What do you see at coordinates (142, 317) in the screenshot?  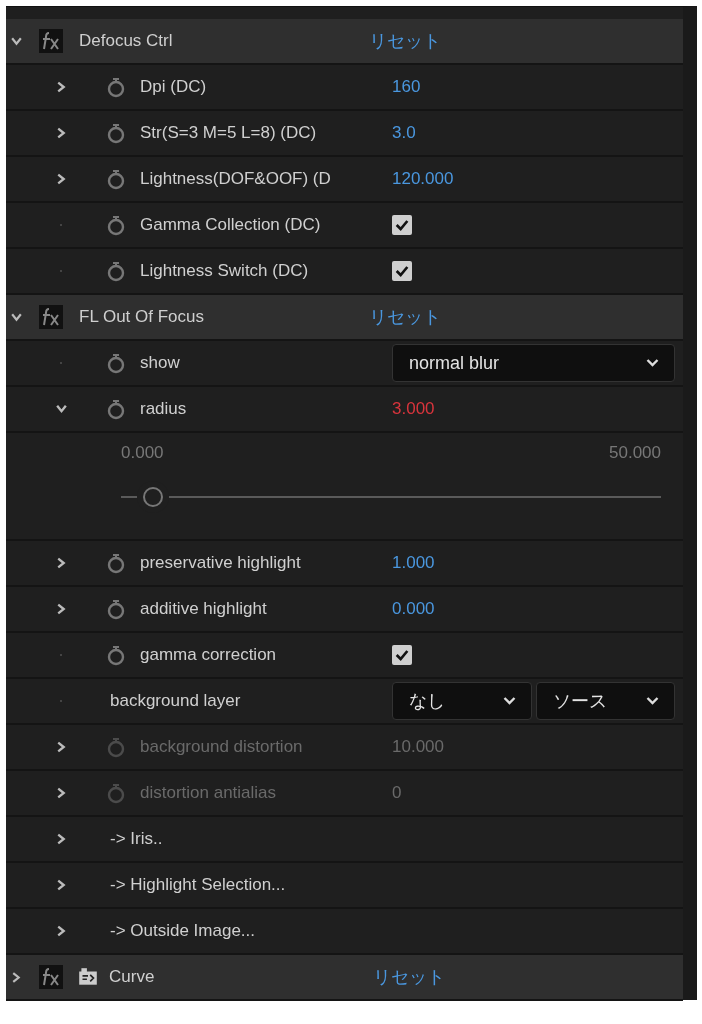 I see `effect-name: FL Out Of Focus` at bounding box center [142, 317].